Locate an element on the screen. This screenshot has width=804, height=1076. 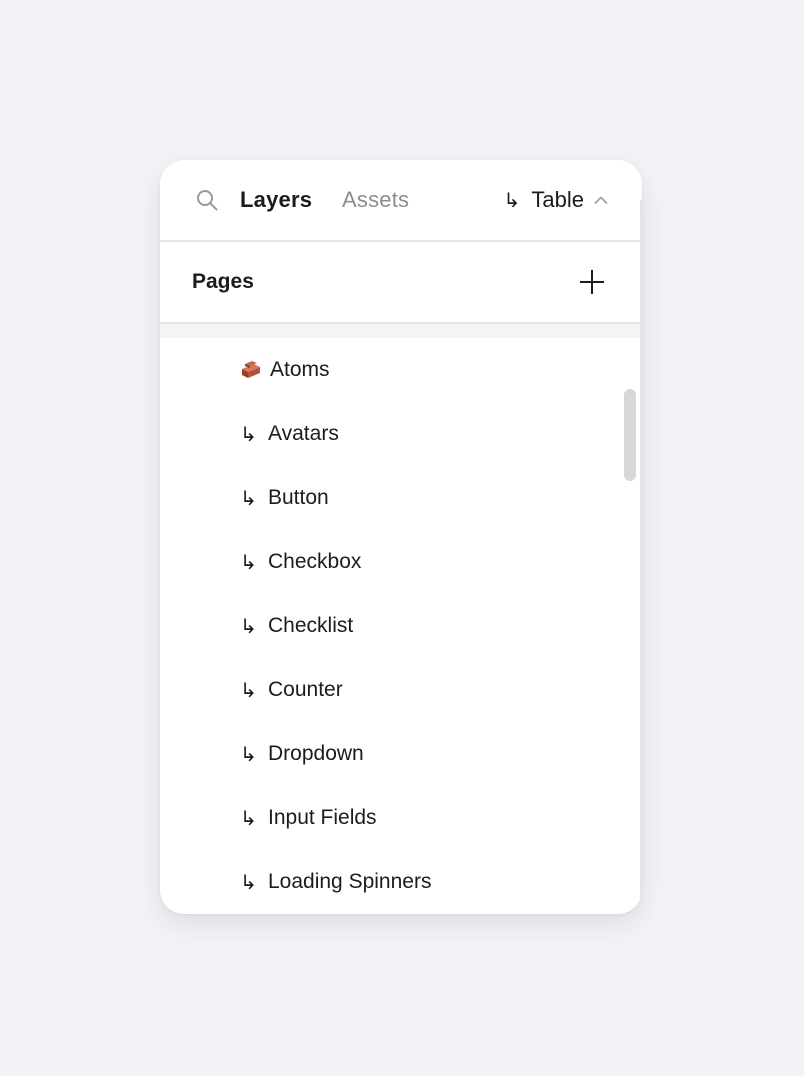
page-item-loading-spinners: ↳ Loading Spinners is located at coordinates (335, 882).